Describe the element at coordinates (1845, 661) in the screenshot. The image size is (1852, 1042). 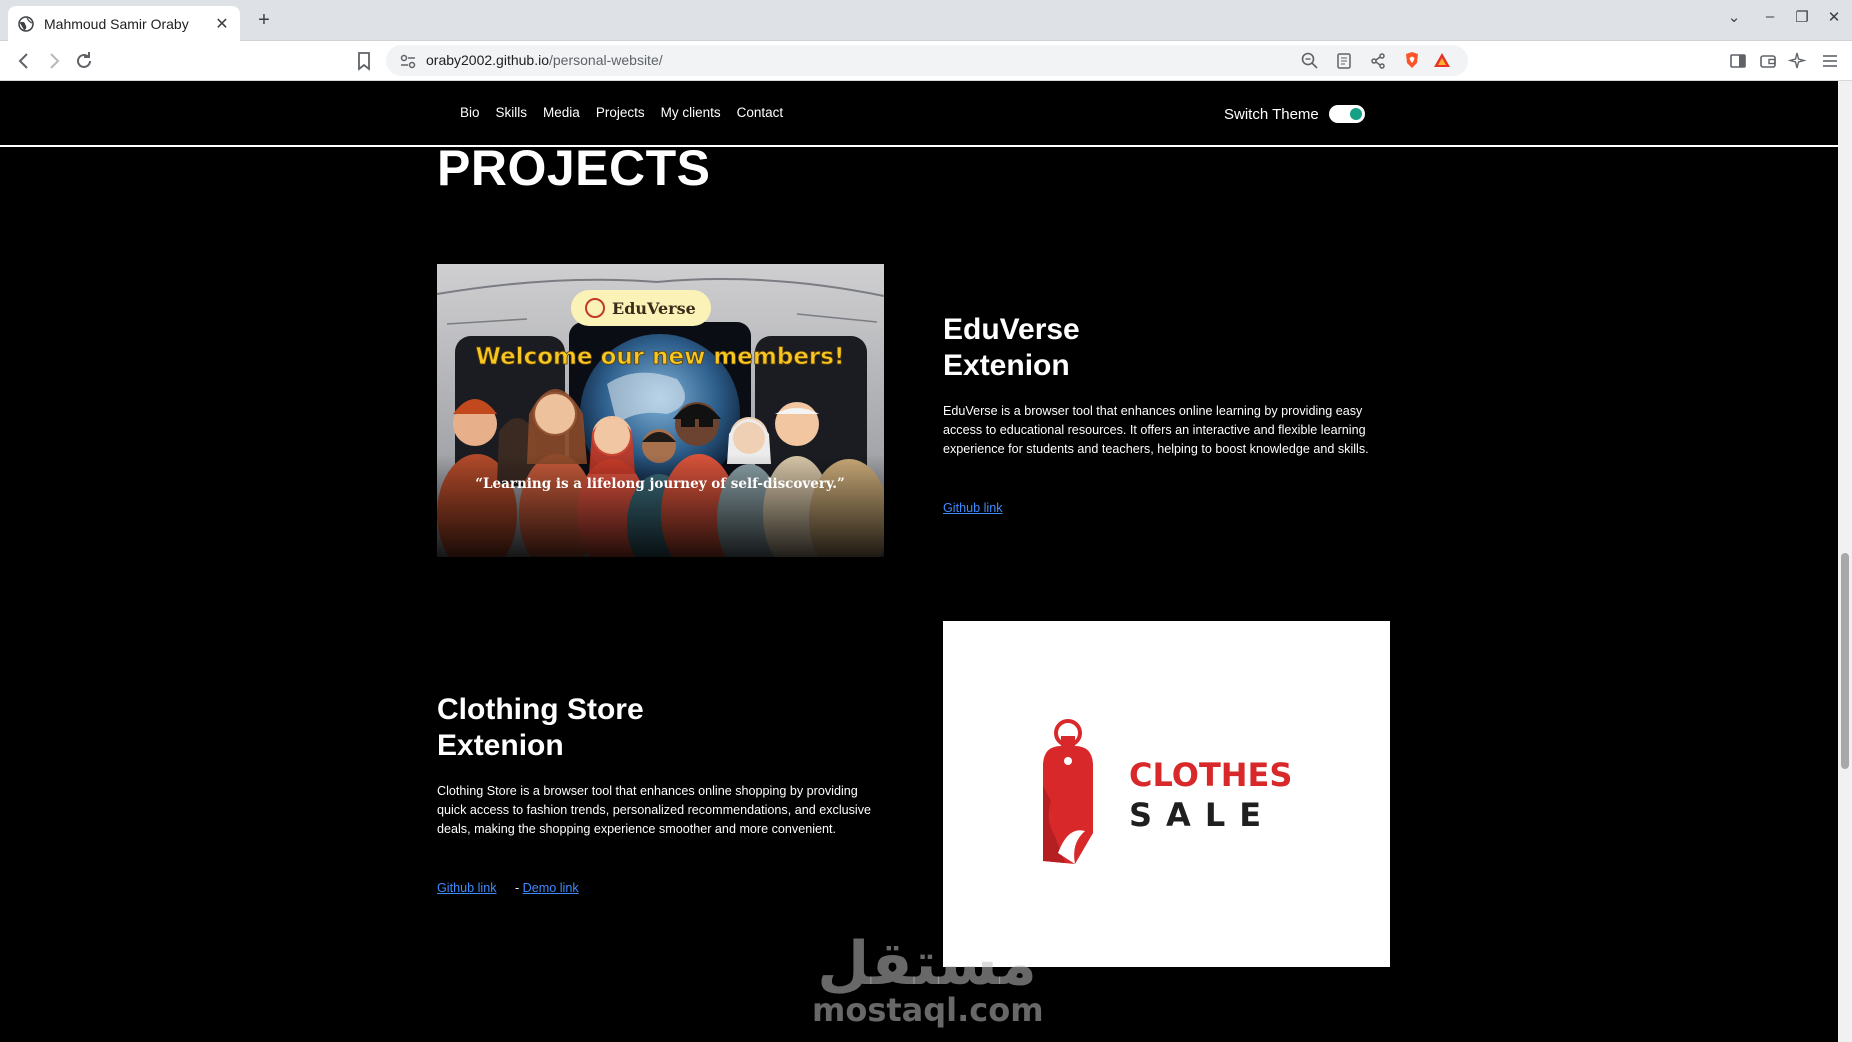
I see `scrollbar-thumb` at that location.